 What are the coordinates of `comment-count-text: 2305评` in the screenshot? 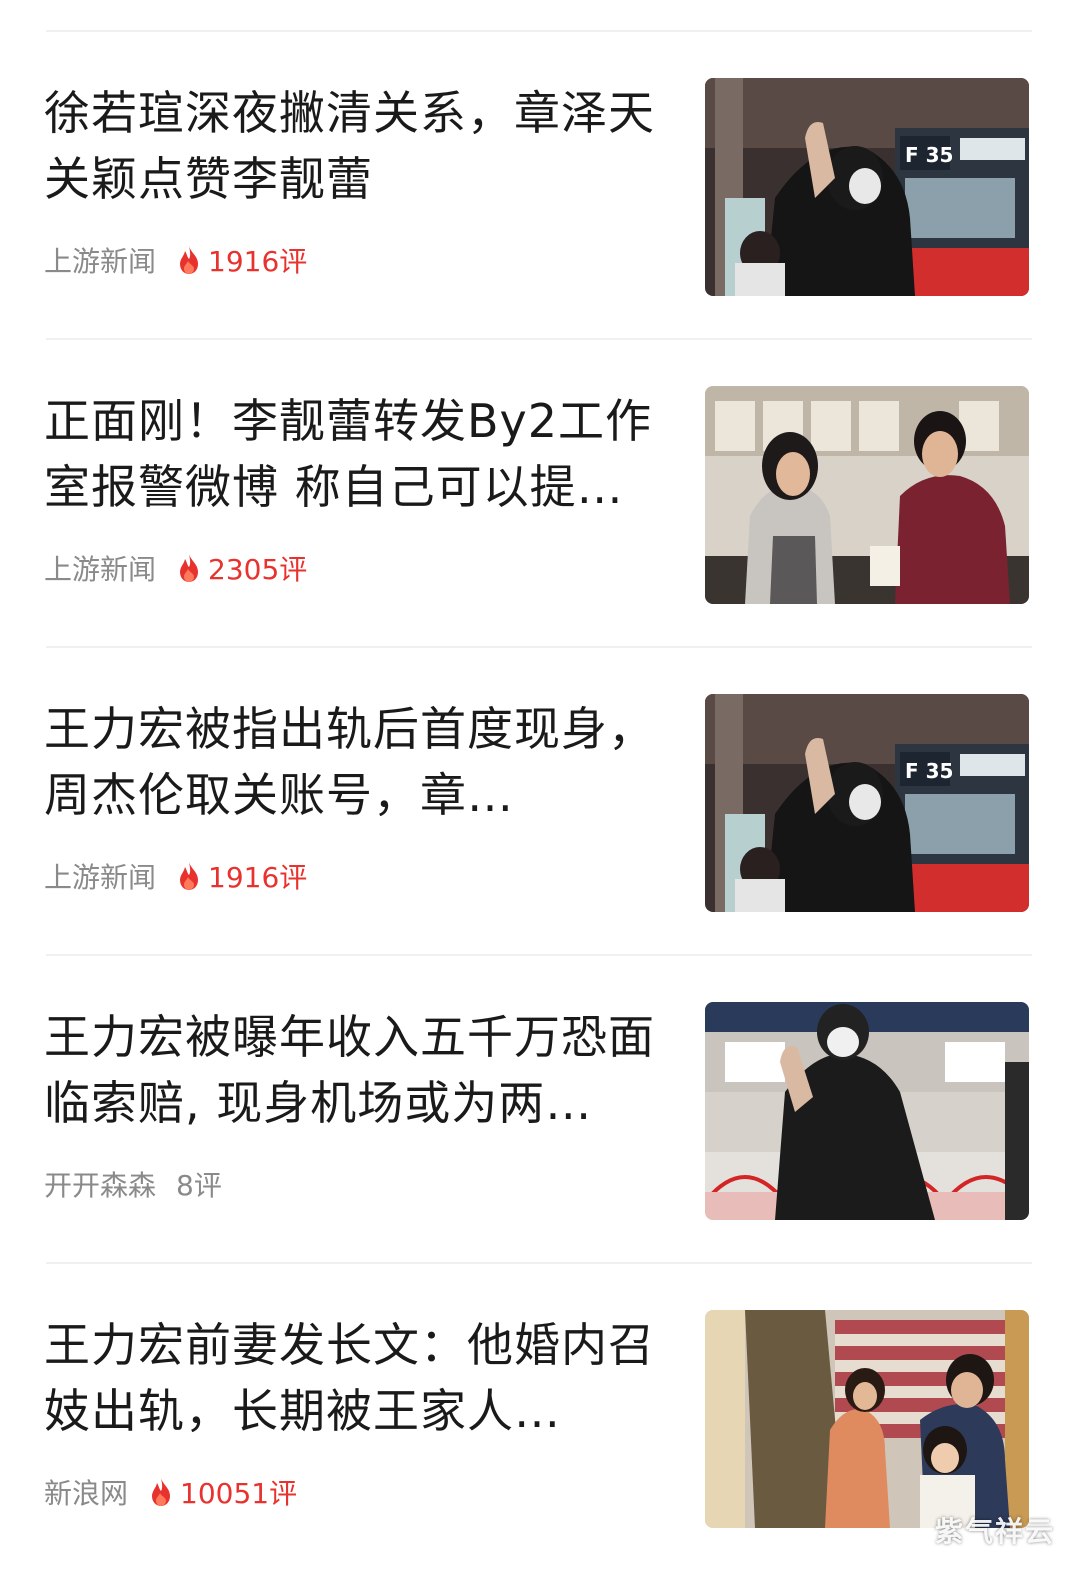 It's located at (258, 569).